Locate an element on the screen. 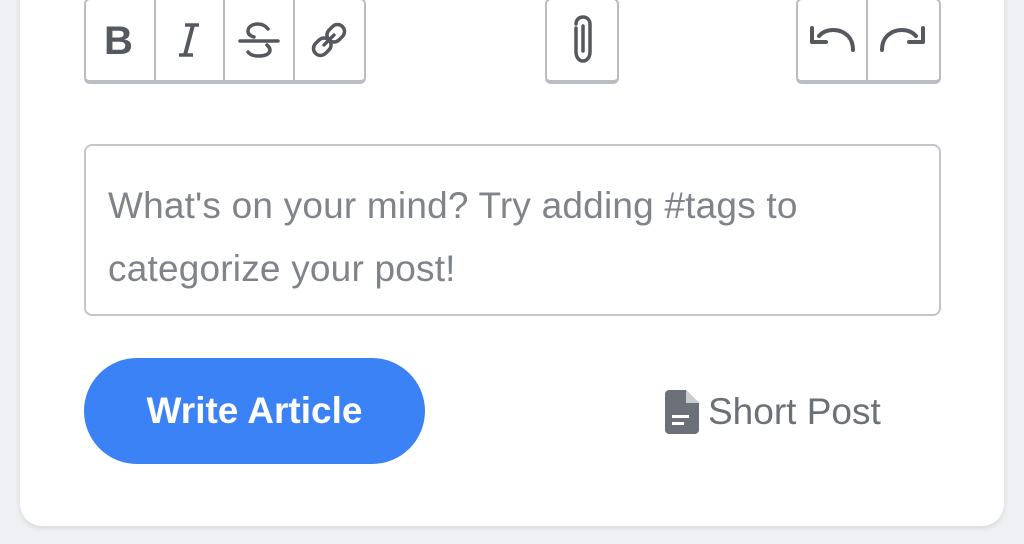  link-button is located at coordinates (329, 40).